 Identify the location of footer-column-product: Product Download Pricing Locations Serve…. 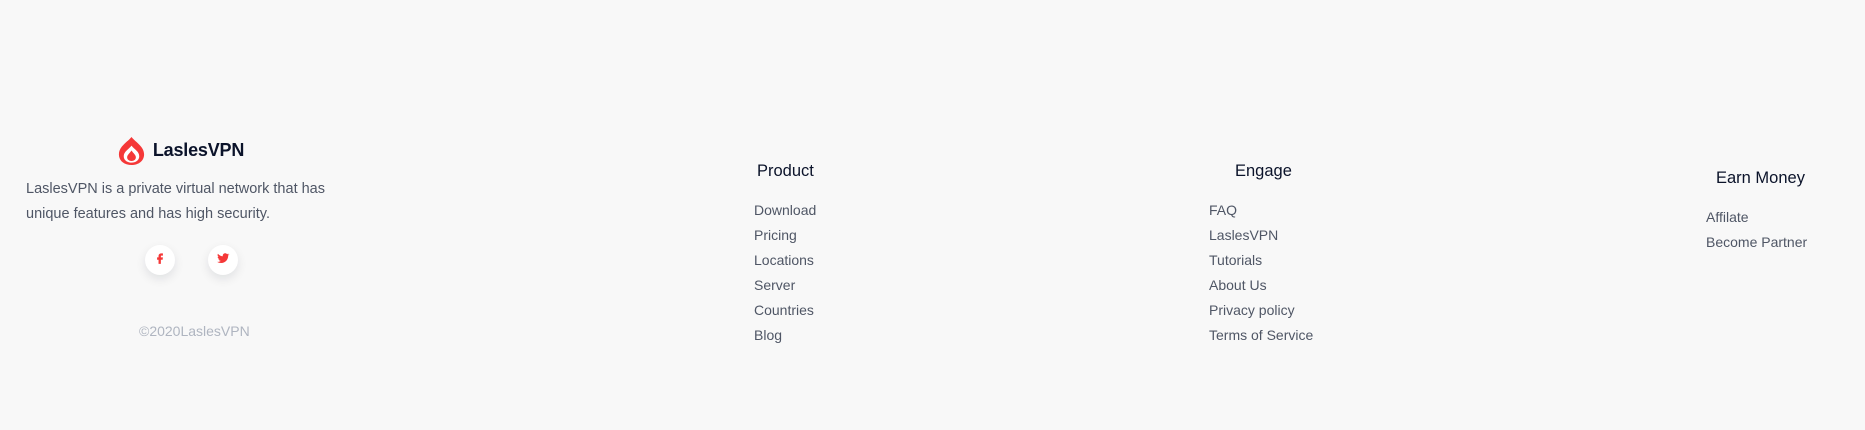
(785, 254).